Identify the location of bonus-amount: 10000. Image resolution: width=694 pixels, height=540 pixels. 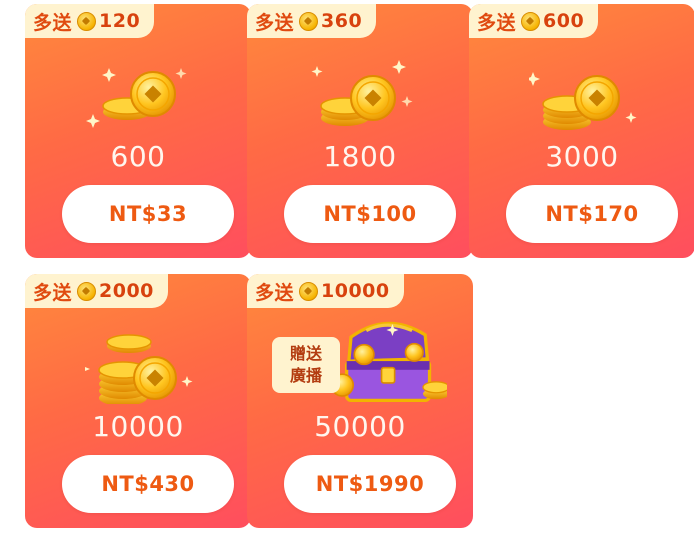
(355, 291).